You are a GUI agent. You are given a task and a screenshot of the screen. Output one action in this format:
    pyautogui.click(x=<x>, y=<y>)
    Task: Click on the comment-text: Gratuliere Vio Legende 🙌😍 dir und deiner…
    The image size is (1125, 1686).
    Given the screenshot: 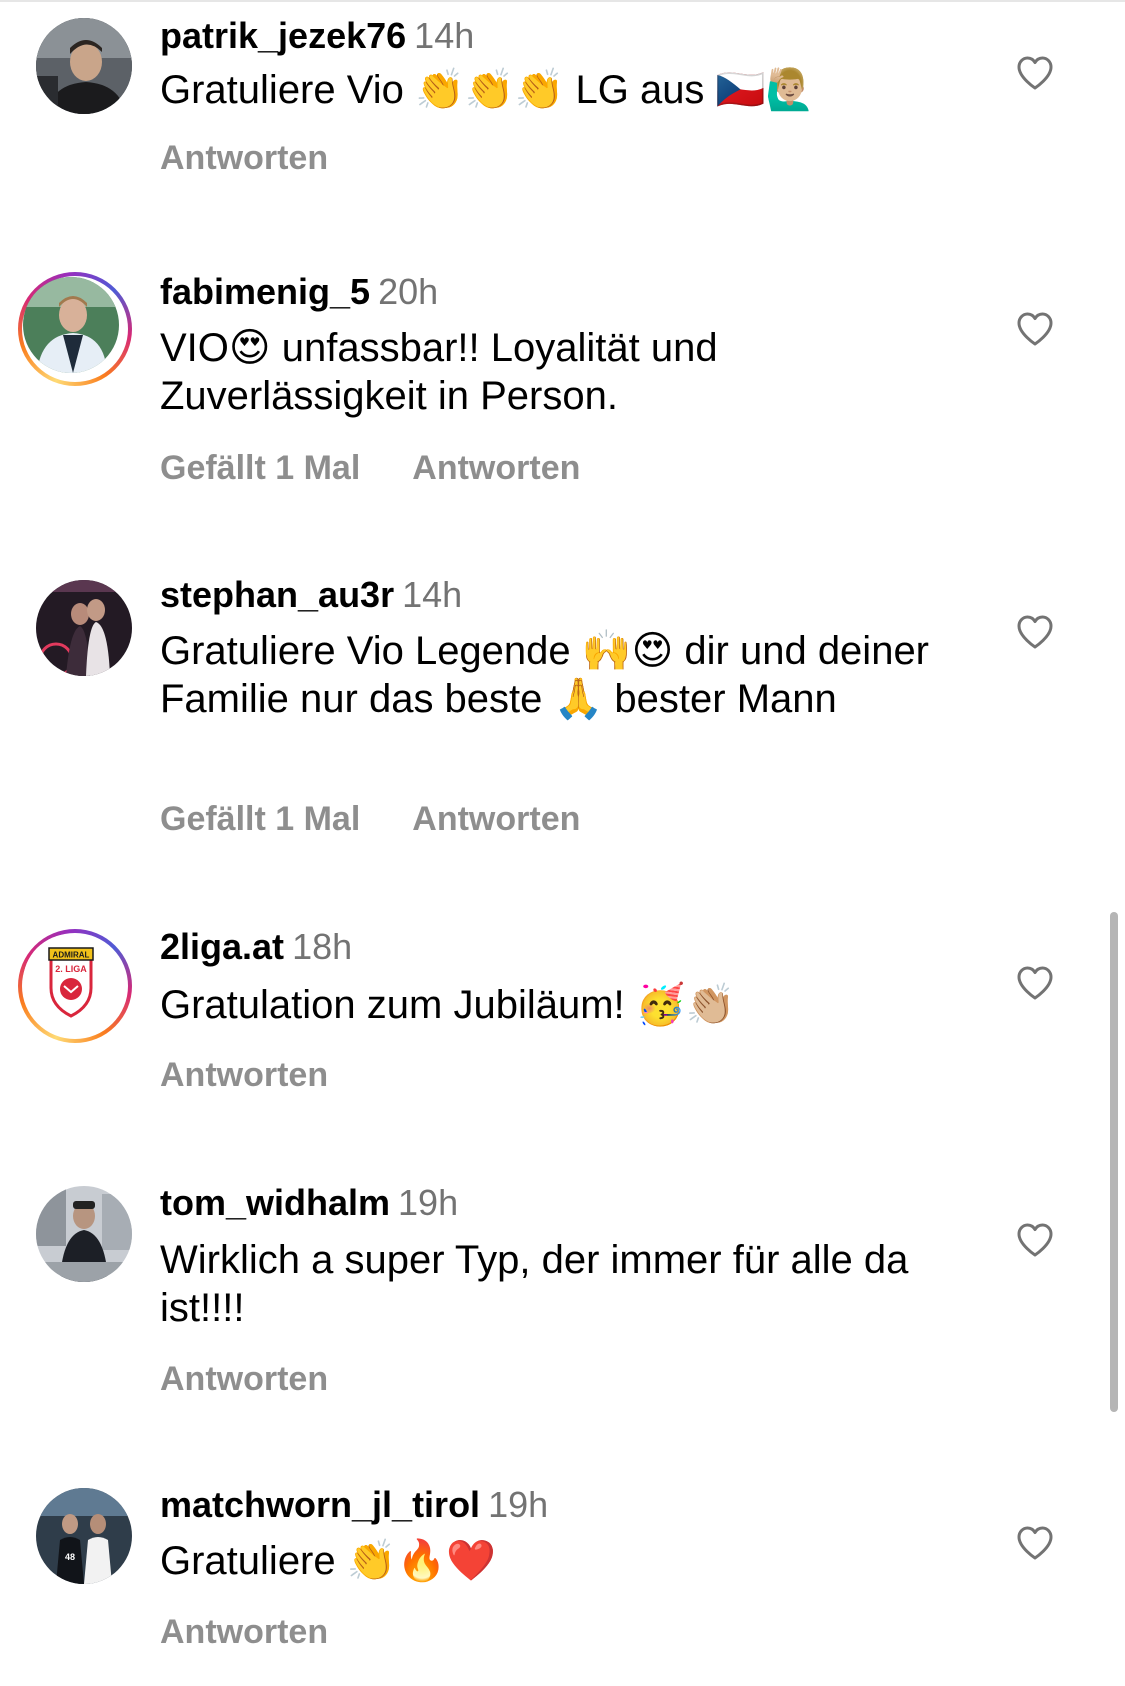 What is the action you would take?
    pyautogui.click(x=560, y=675)
    